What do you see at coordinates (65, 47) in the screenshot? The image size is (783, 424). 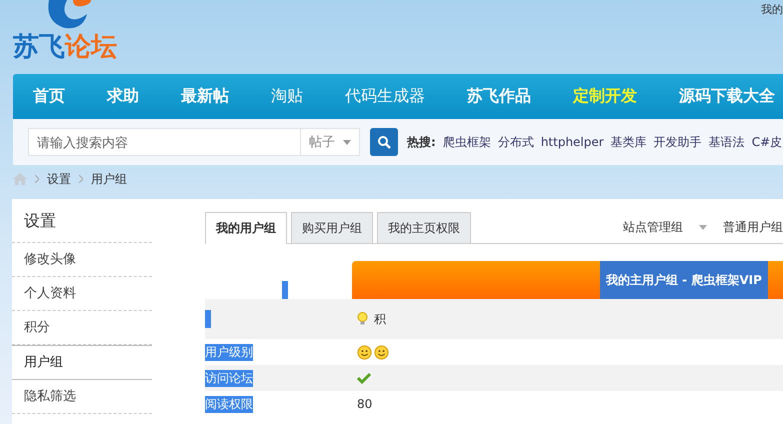 I see `forum-logo-text: 苏飞论坛` at bounding box center [65, 47].